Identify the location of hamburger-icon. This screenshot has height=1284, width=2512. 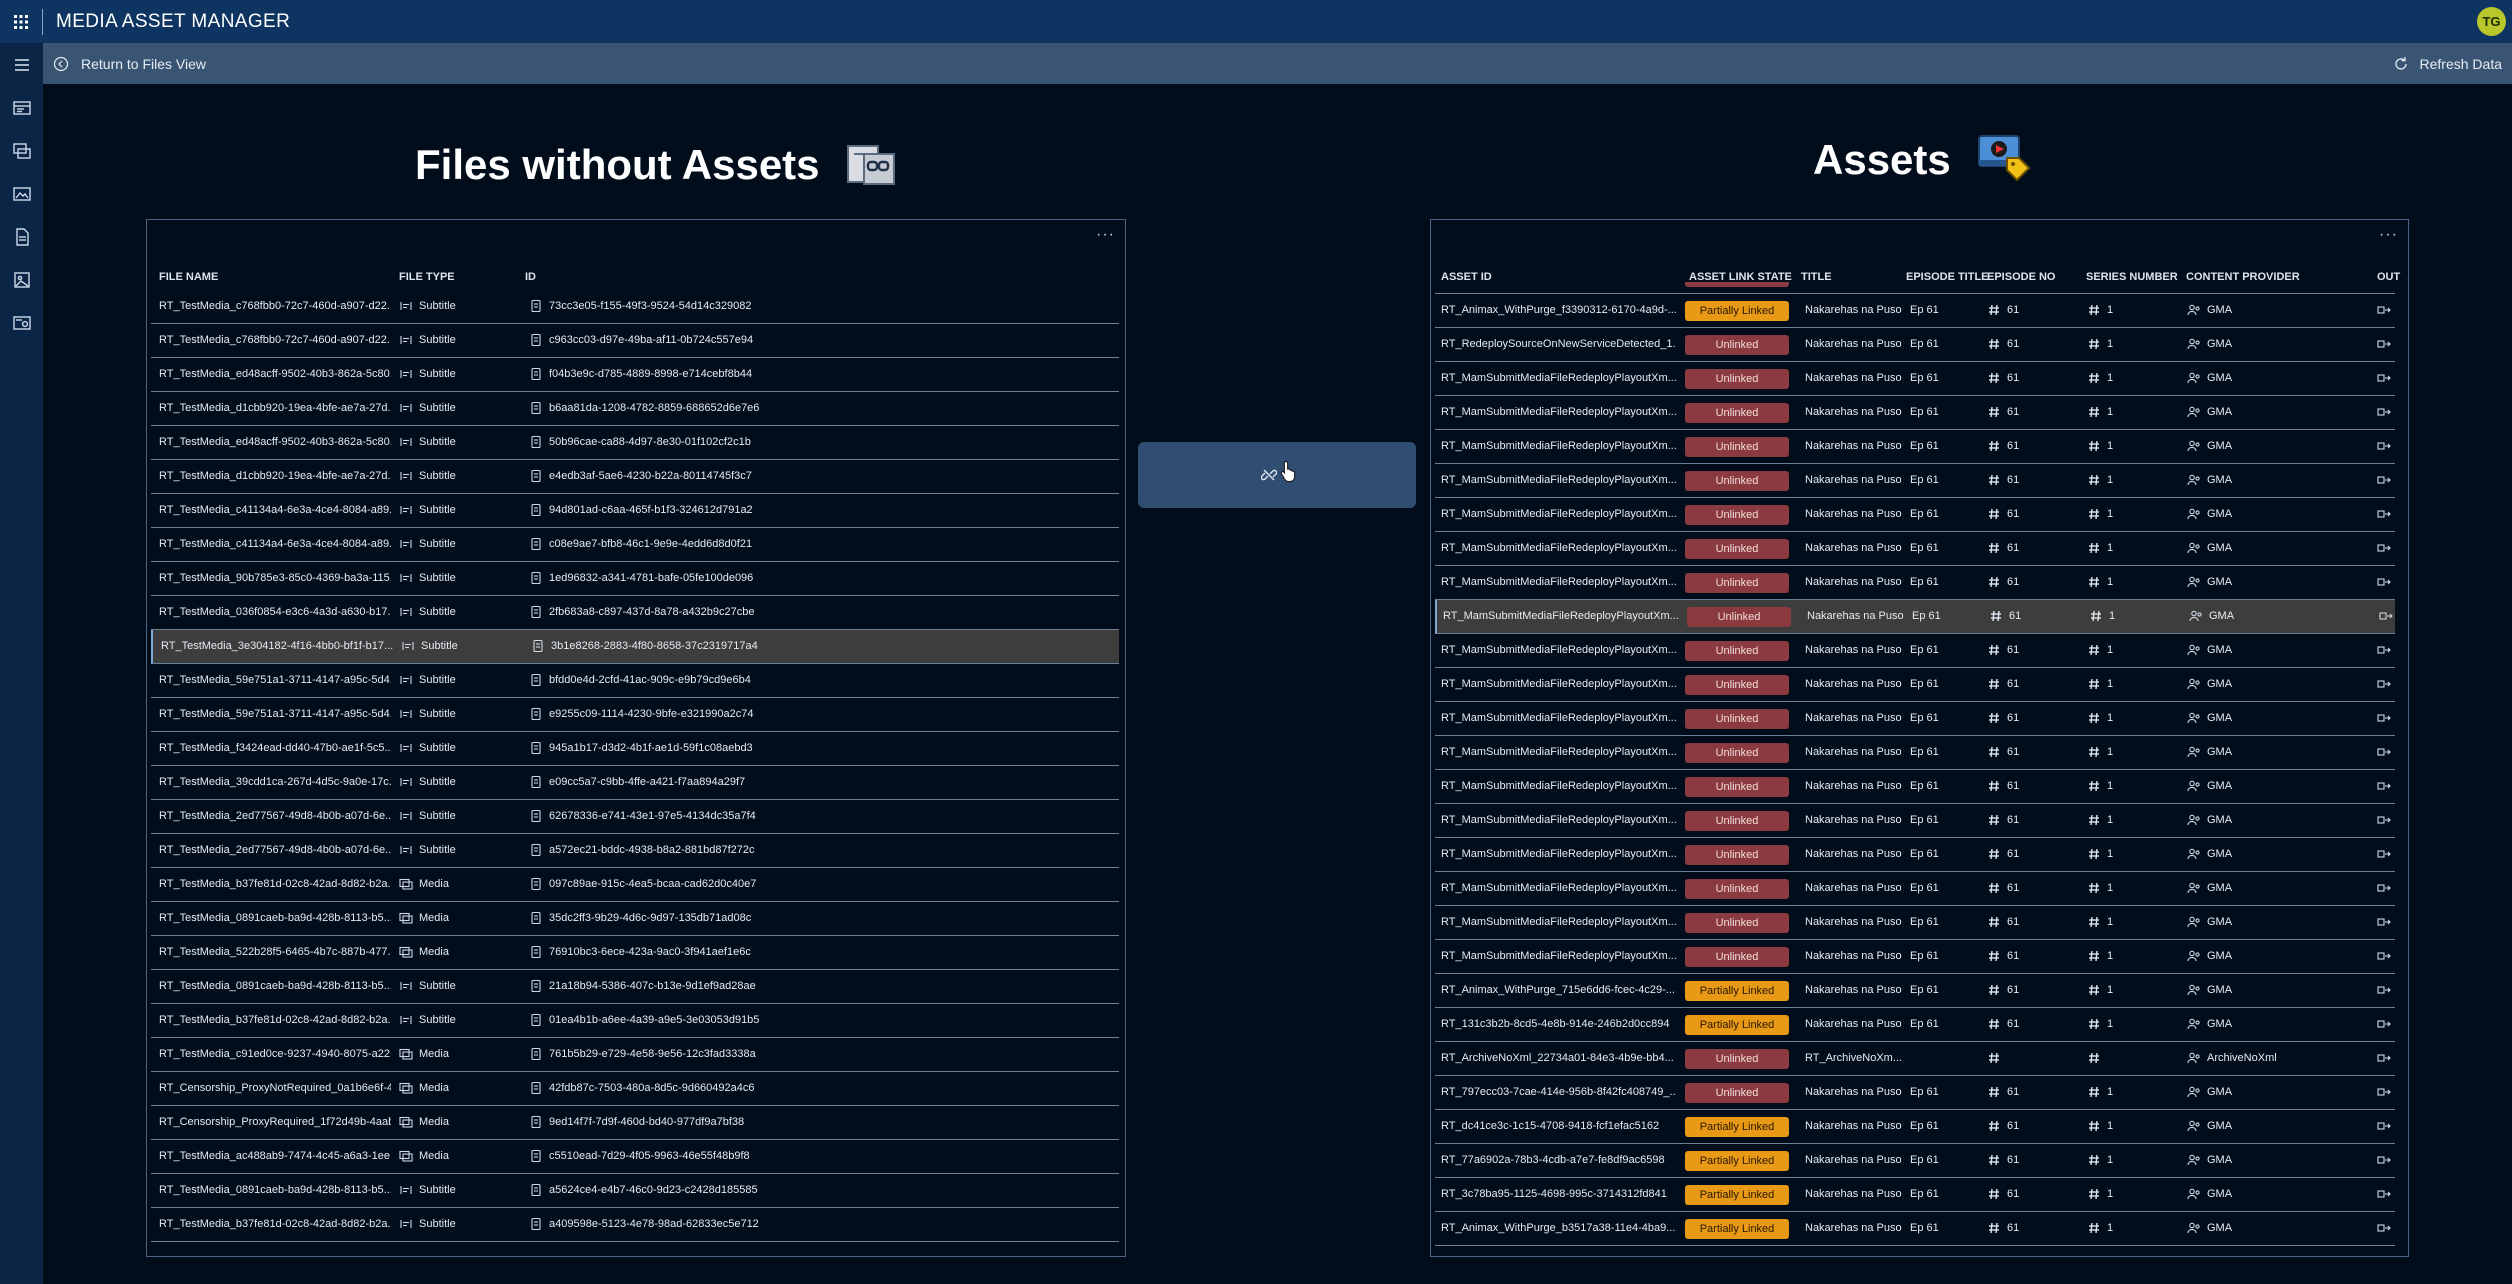
(21, 64).